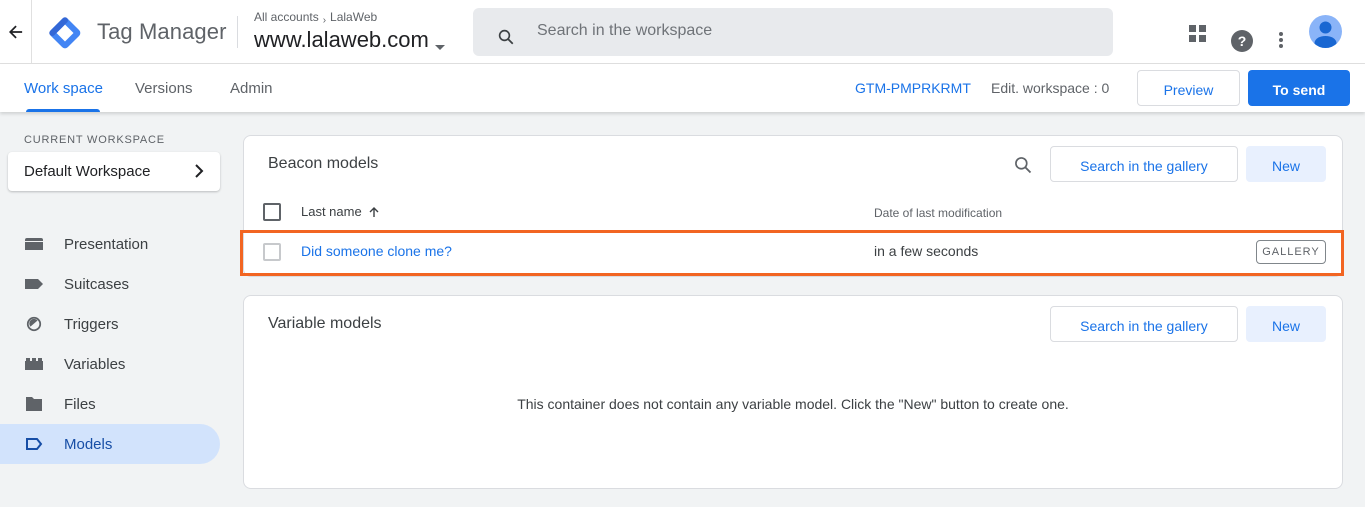 The width and height of the screenshot is (1365, 507). Describe the element at coordinates (1286, 164) in the screenshot. I see `new-tag-template-button: New` at that location.